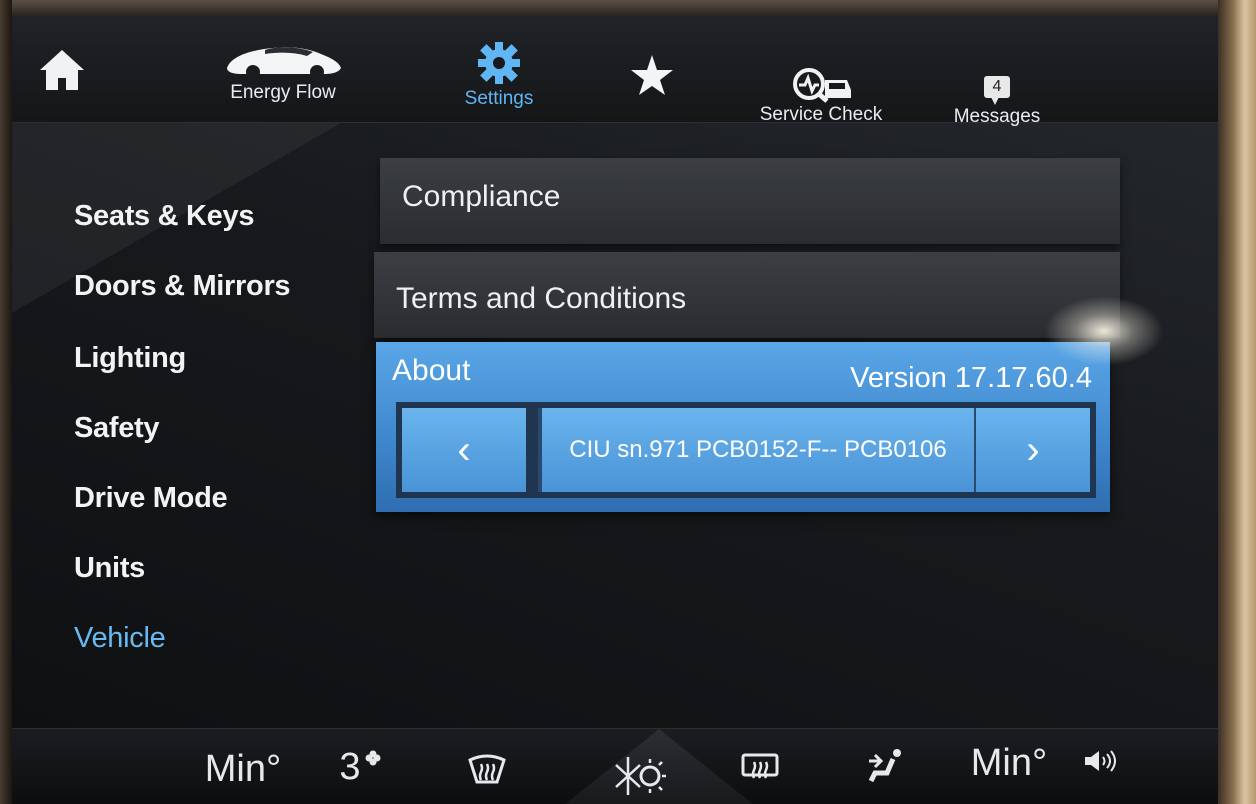 The image size is (1256, 804). Describe the element at coordinates (1104, 331) in the screenshot. I see `screen-glare` at that location.